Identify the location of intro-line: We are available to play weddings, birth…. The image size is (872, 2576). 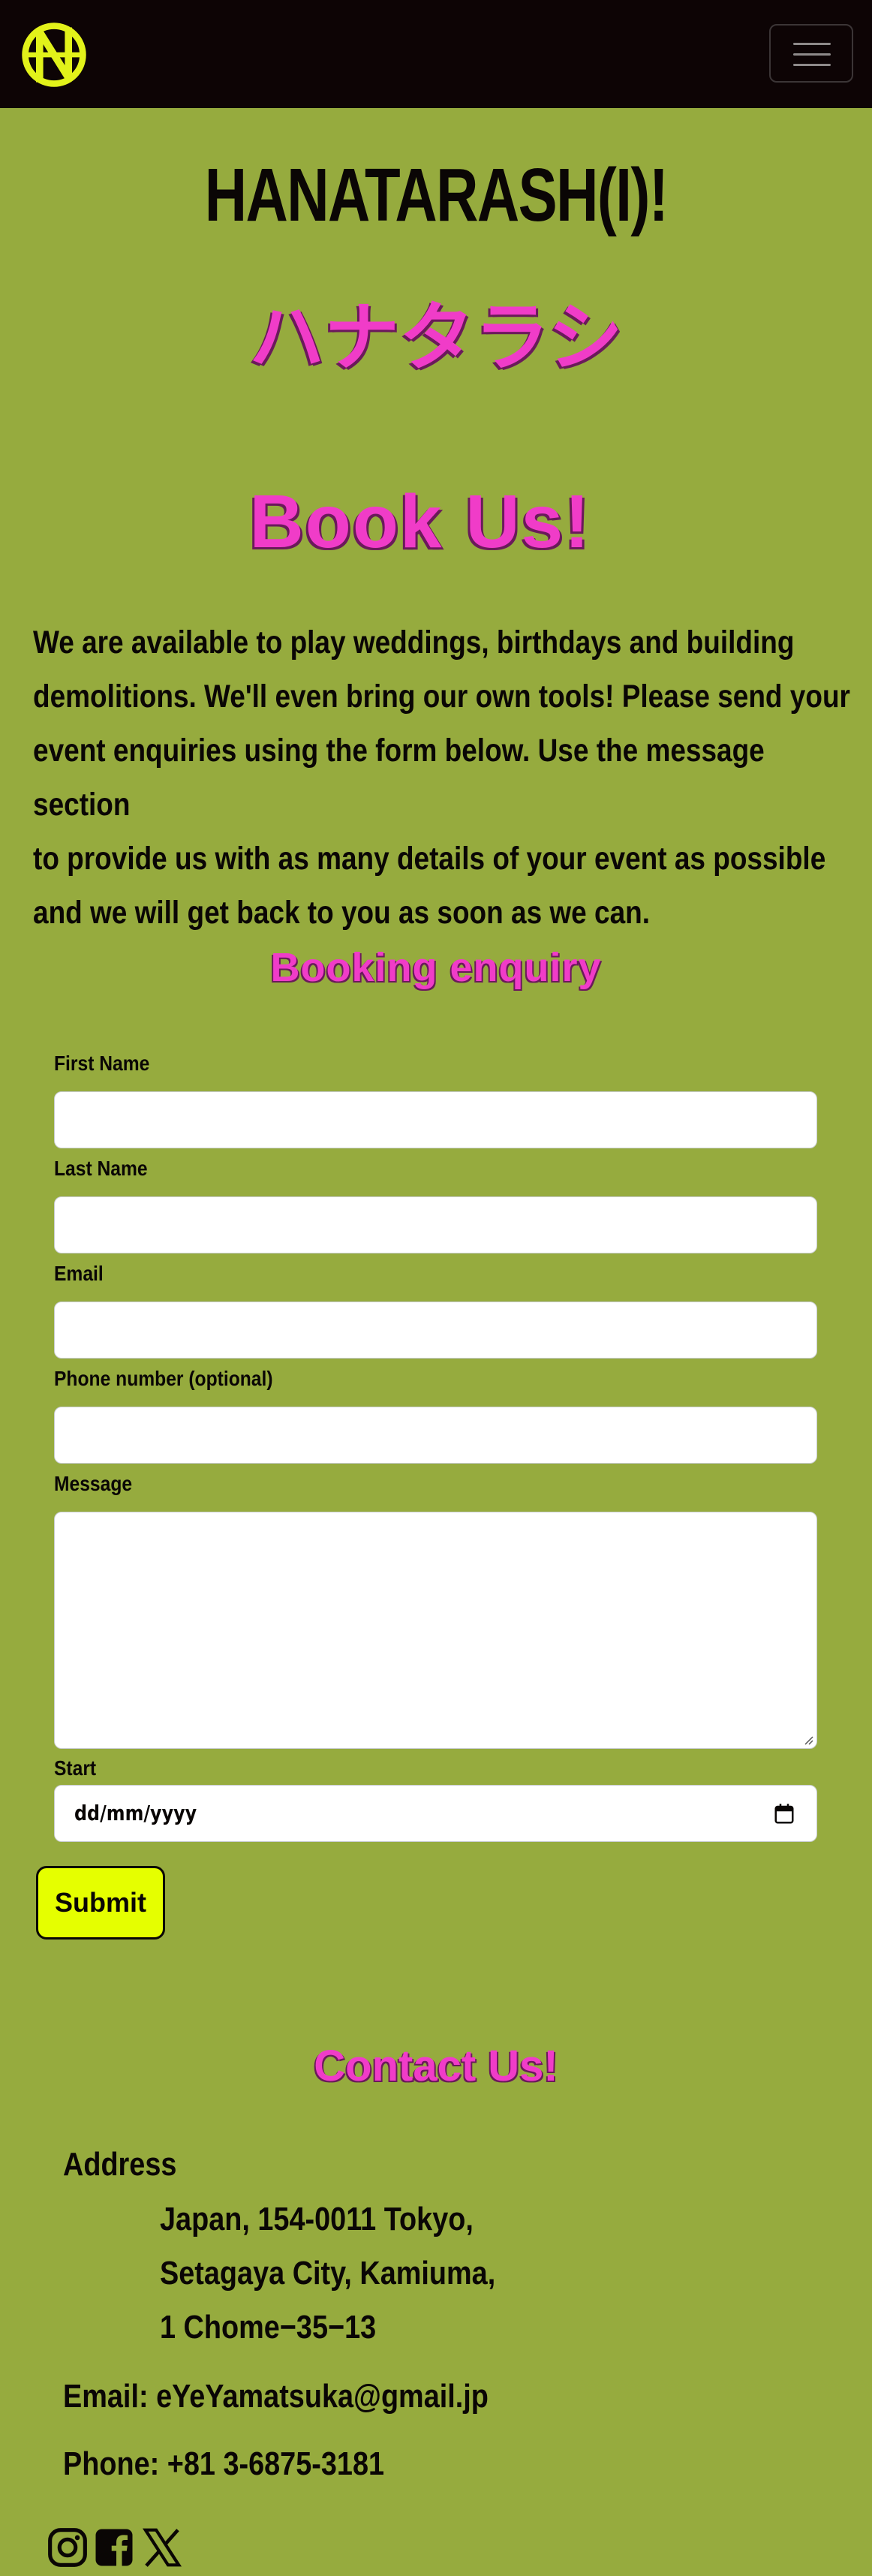
(414, 642).